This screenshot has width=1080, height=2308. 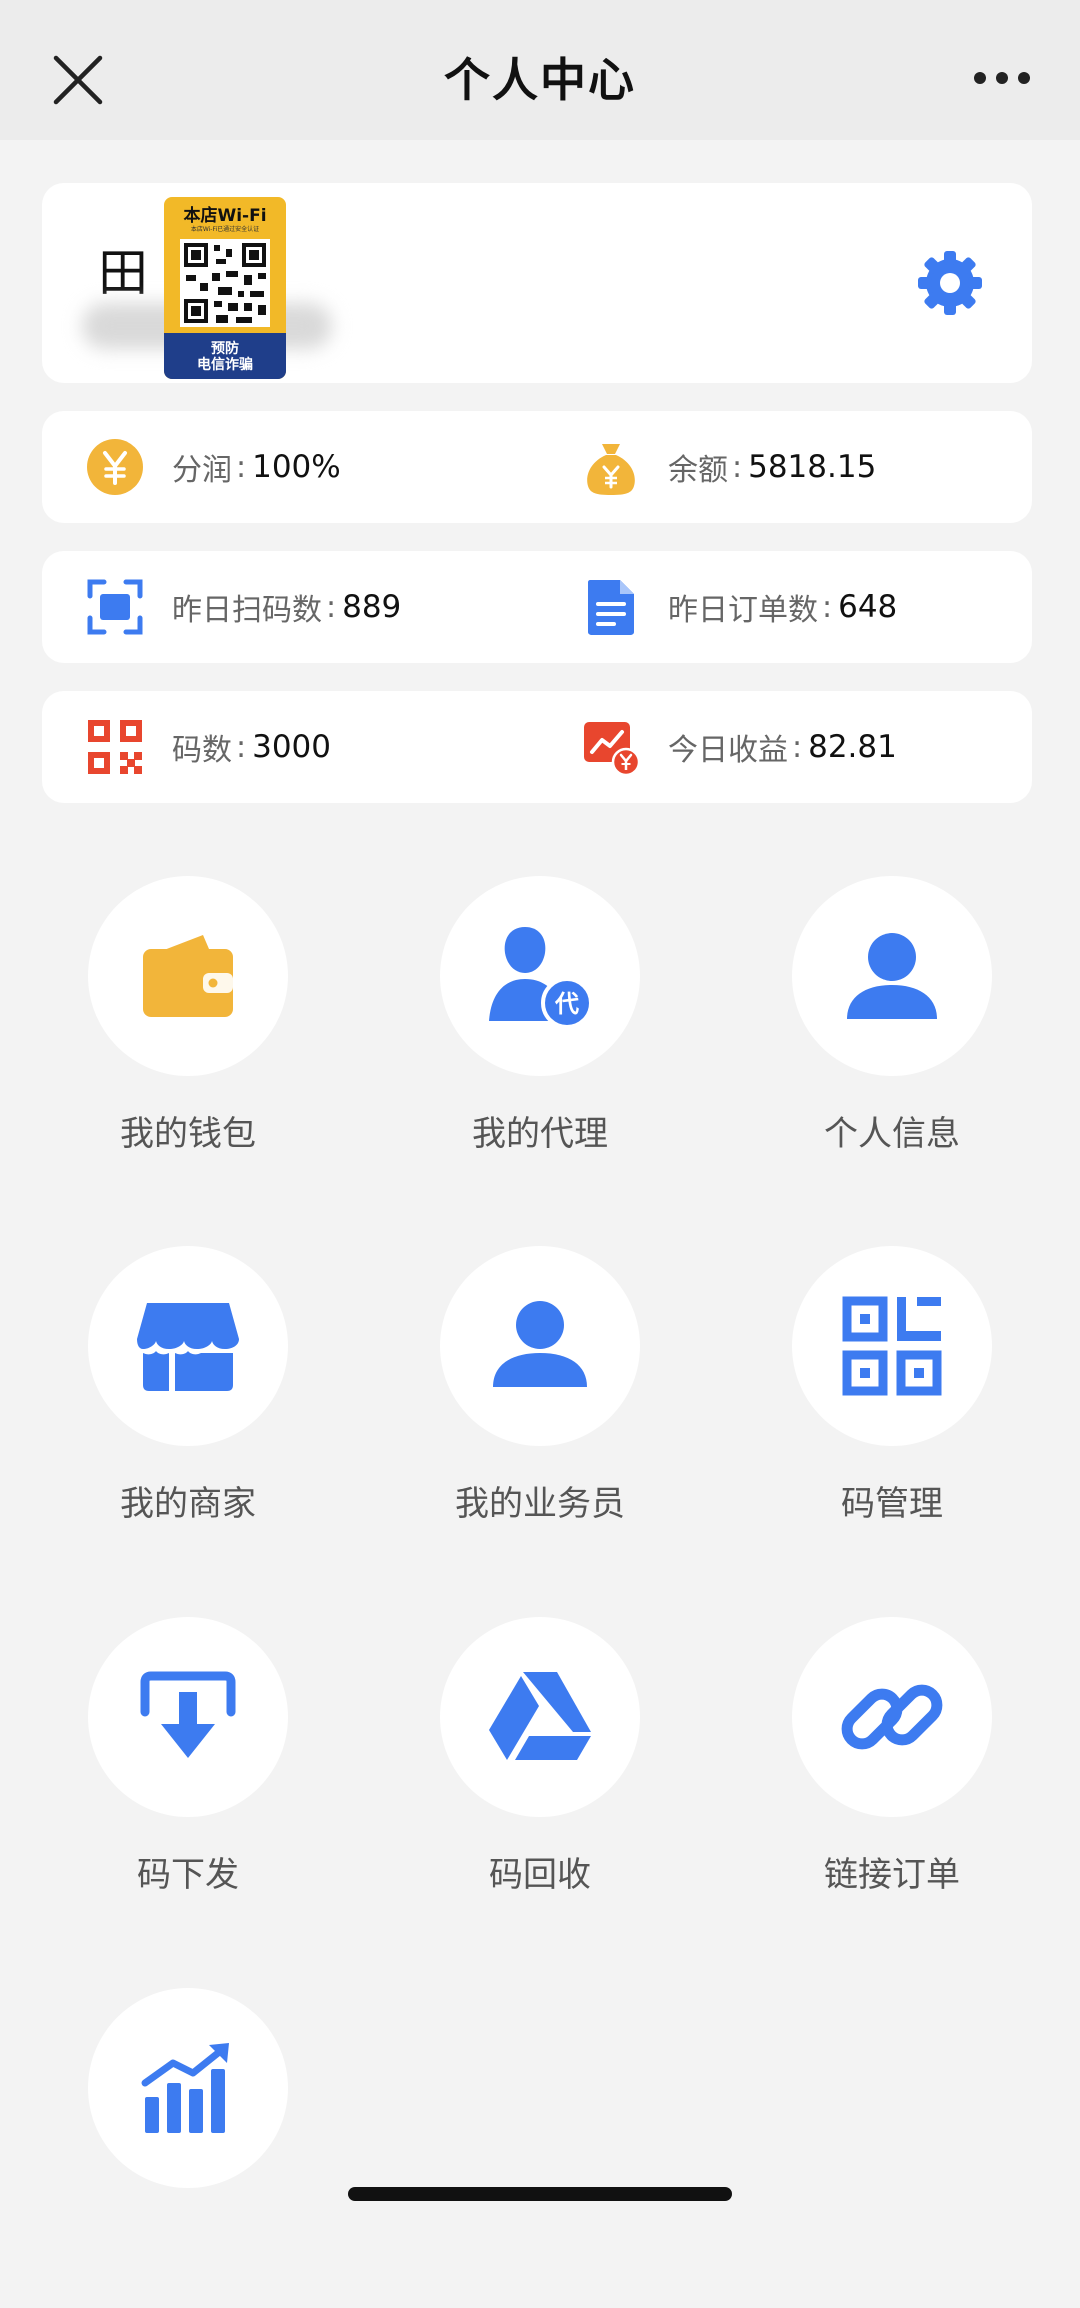 What do you see at coordinates (292, 747) in the screenshot?
I see `stat-codes-value: 3000` at bounding box center [292, 747].